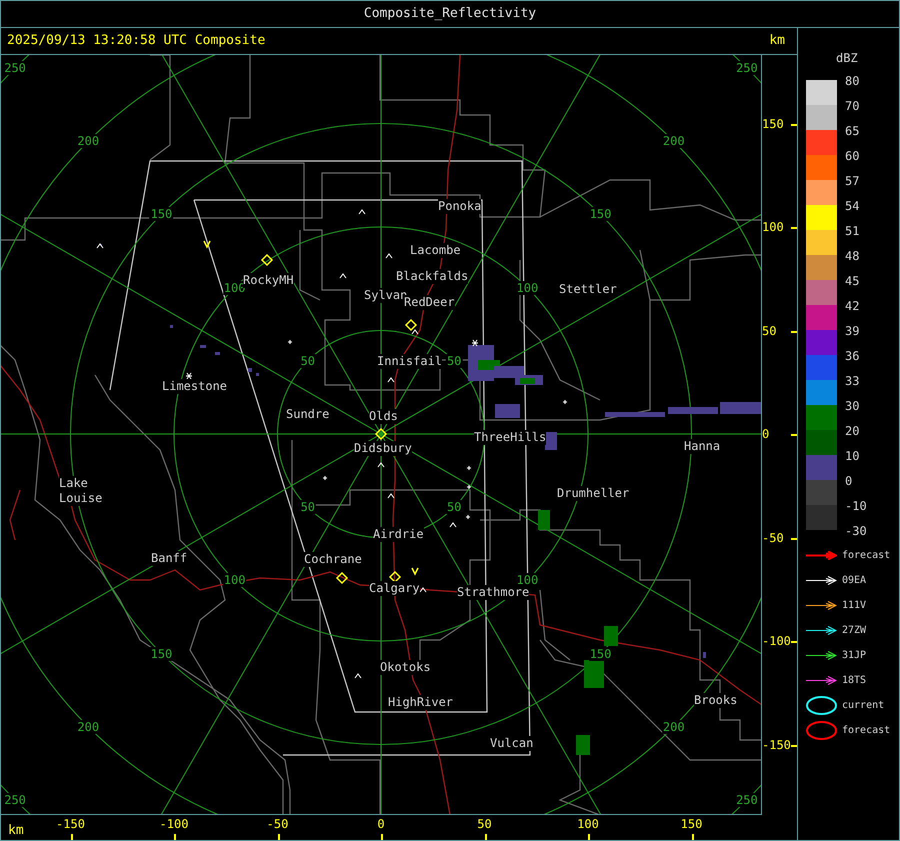 The height and width of the screenshot is (841, 900). What do you see at coordinates (854, 581) in the screenshot?
I see `legend-label: 09EA` at bounding box center [854, 581].